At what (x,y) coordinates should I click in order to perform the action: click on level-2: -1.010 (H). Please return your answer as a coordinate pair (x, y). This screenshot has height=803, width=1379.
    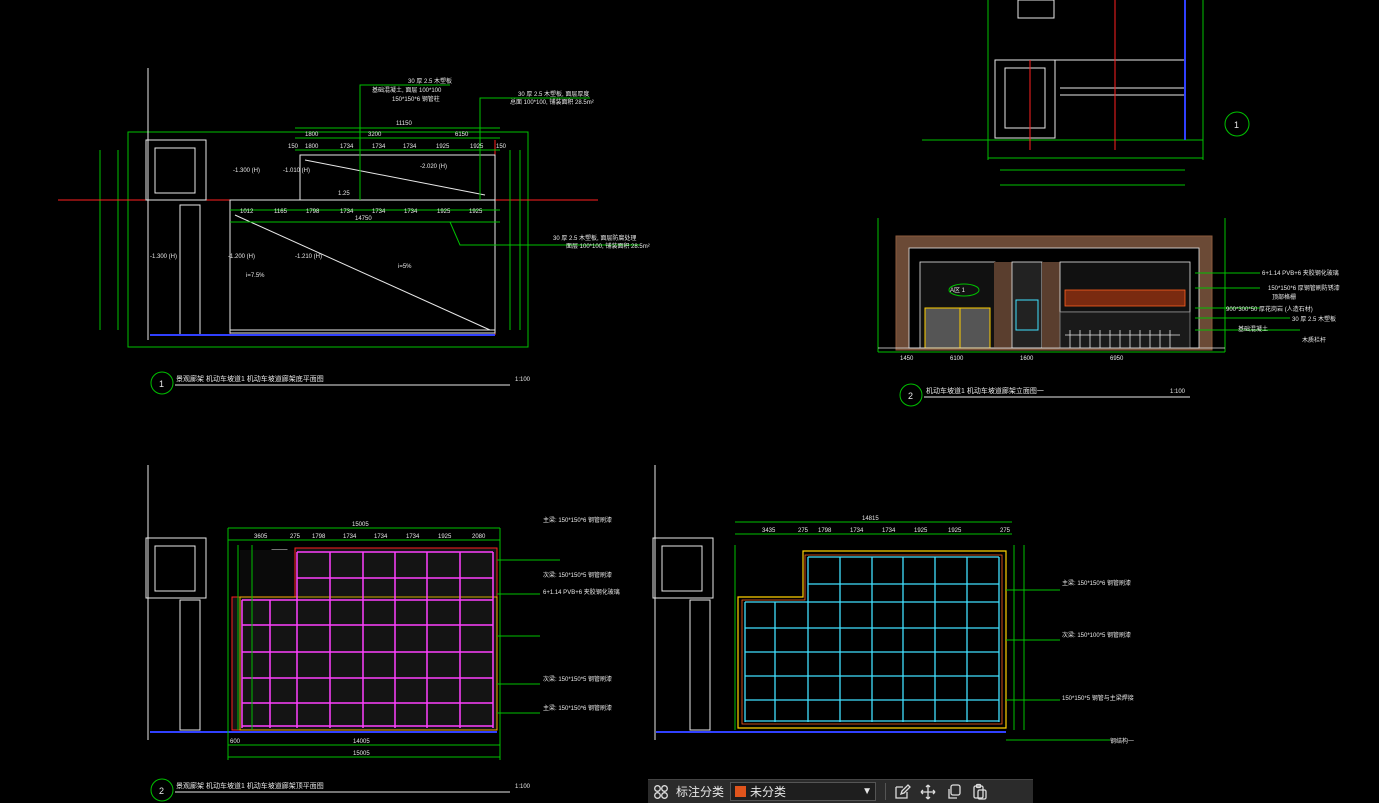
    Looking at the image, I should click on (296, 171).